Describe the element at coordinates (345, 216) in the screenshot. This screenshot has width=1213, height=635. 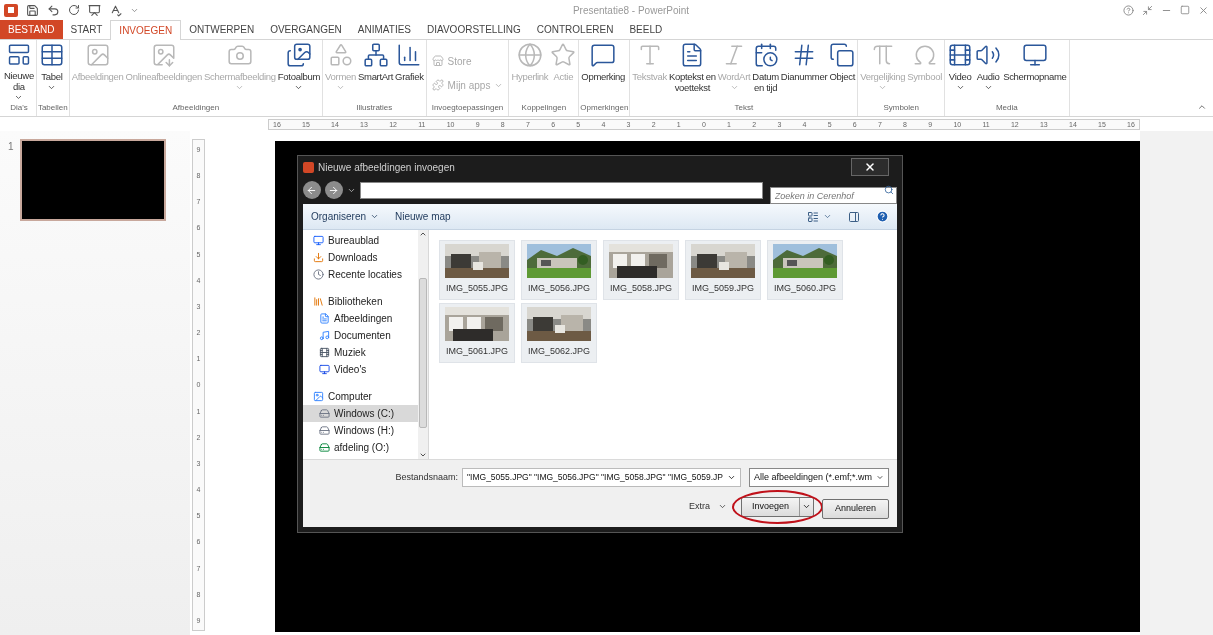
I see `toolbar-button: Organiseren` at that location.